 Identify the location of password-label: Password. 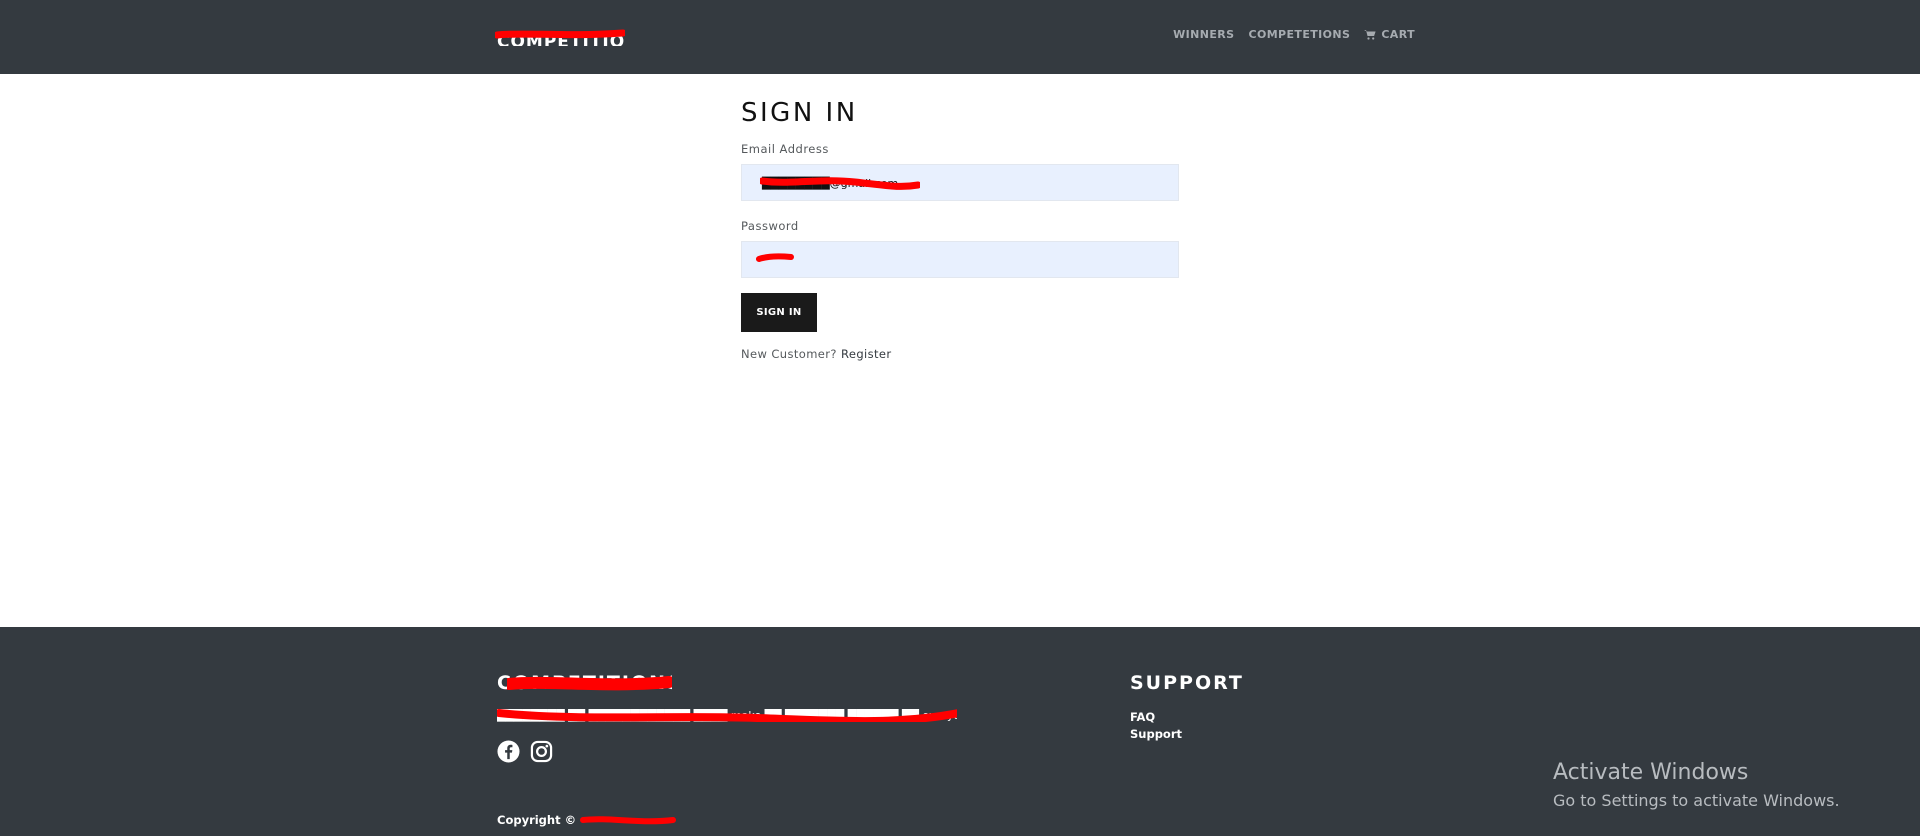
(770, 226).